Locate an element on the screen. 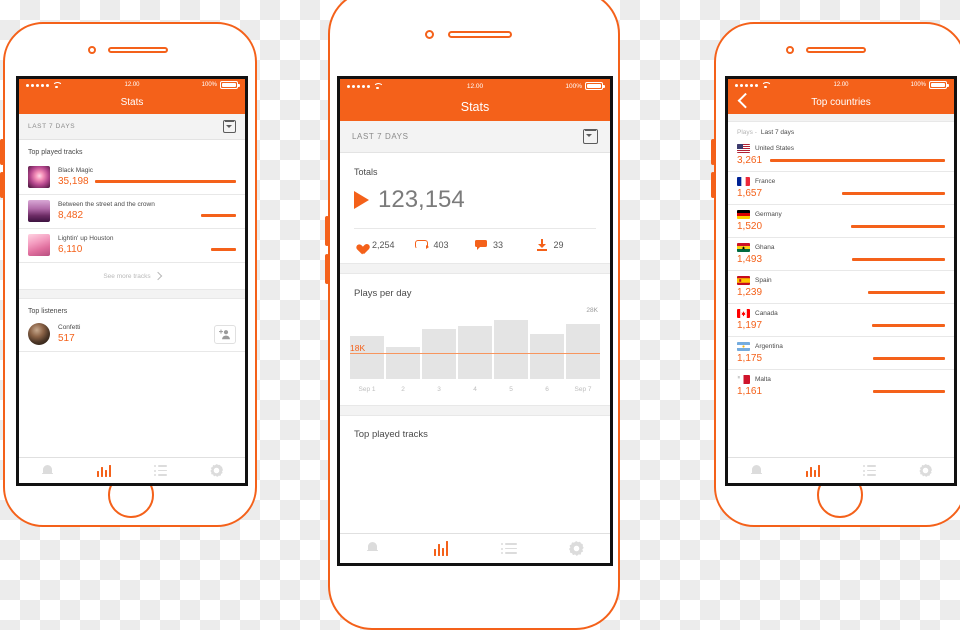 The width and height of the screenshot is (960, 630). chevron-right-icon is located at coordinates (157, 276).